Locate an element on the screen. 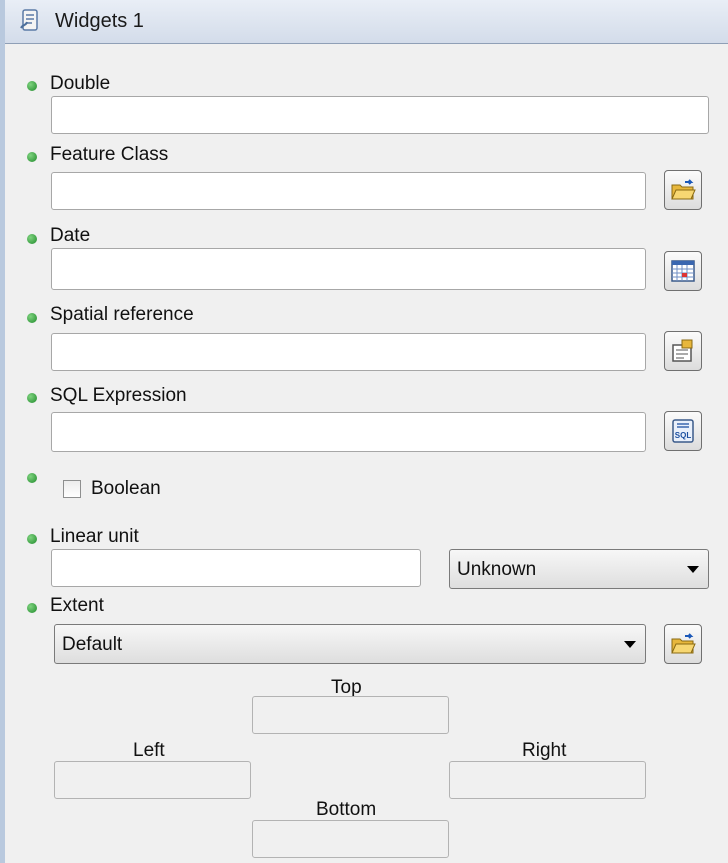 The height and width of the screenshot is (863, 728). date-picker-button is located at coordinates (683, 271).